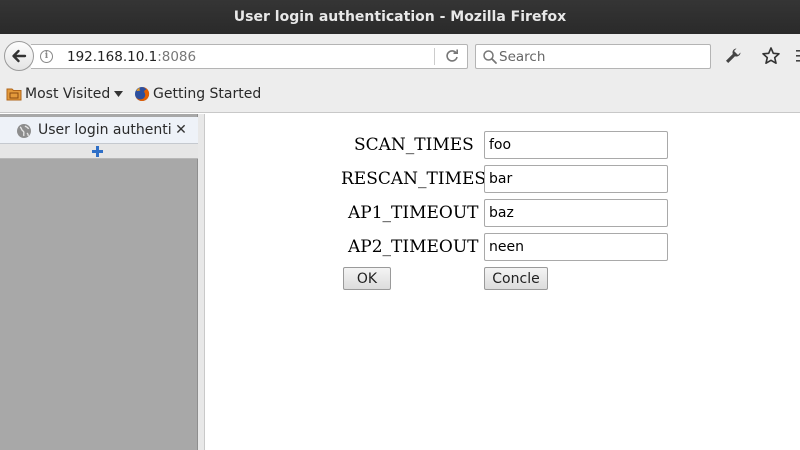 The image size is (800, 450). Describe the element at coordinates (181, 130) in the screenshot. I see `close-icon: ✕` at that location.